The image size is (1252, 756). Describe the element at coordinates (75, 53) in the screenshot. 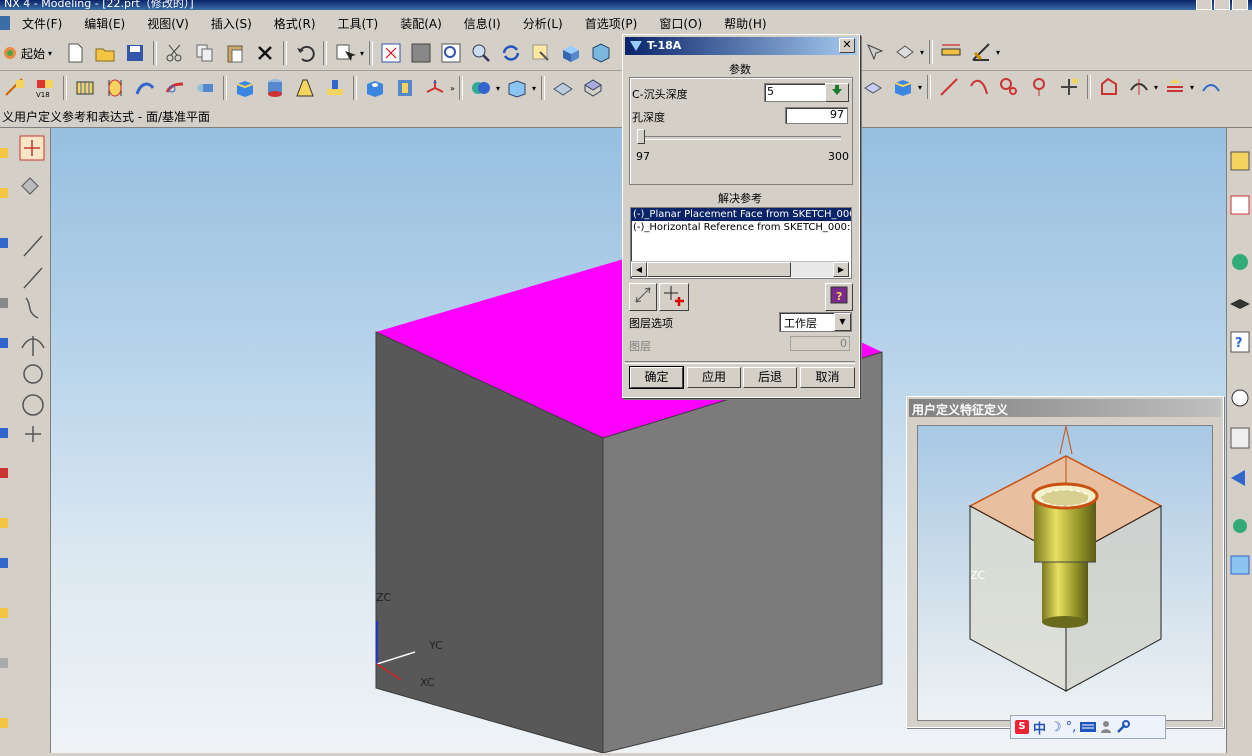

I see `new-file-icon` at that location.